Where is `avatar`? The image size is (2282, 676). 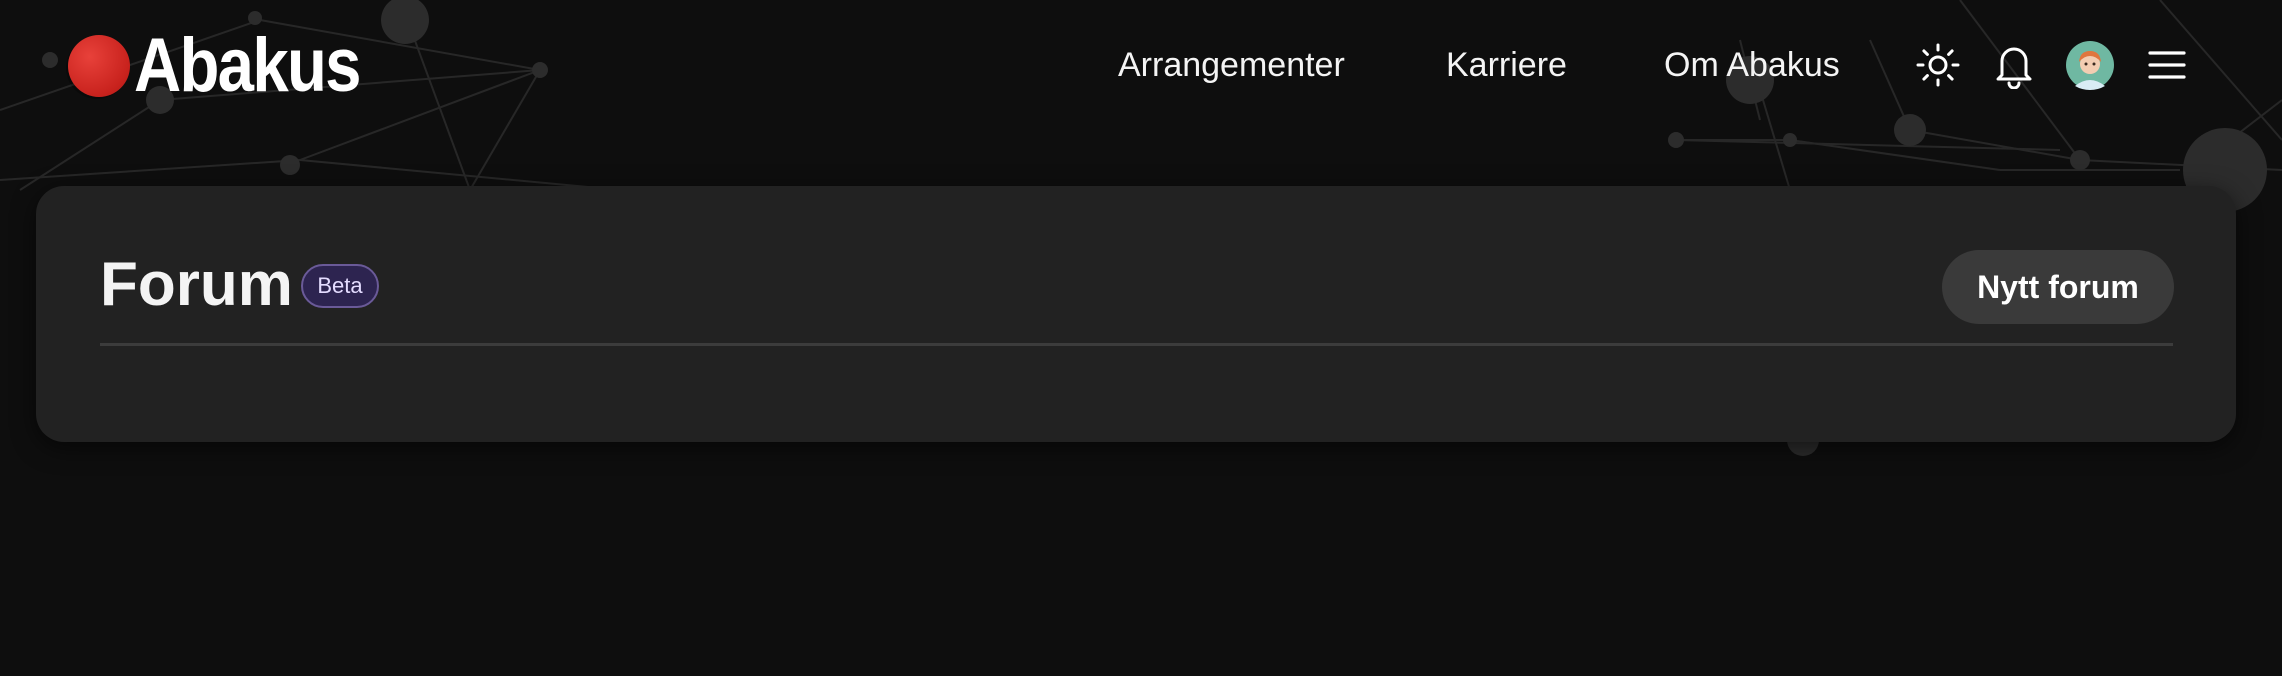
avatar is located at coordinates (2090, 65).